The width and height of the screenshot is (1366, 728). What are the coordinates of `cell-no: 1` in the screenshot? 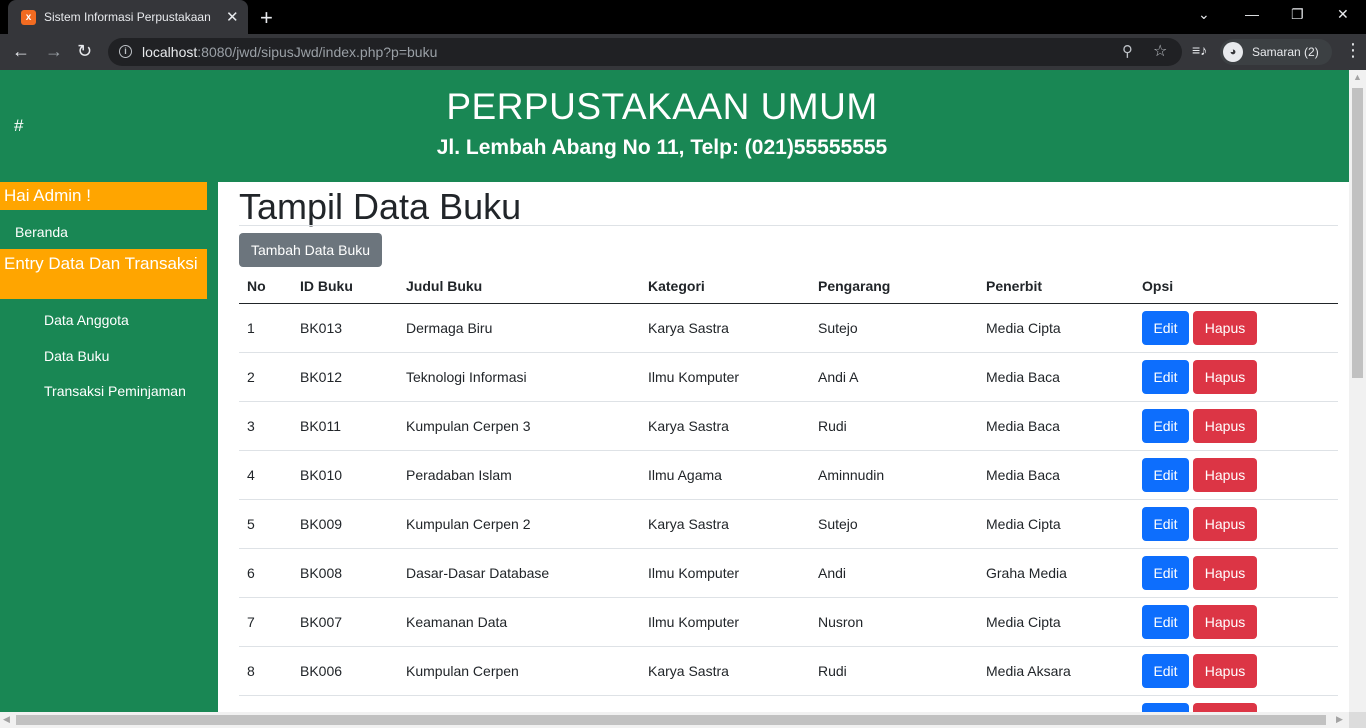 It's located at (265, 328).